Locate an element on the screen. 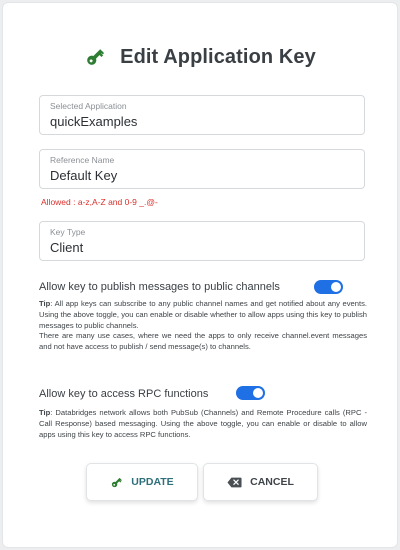 Image resolution: width=400 pixels, height=550 pixels. cancel-button: CANCEL is located at coordinates (260, 482).